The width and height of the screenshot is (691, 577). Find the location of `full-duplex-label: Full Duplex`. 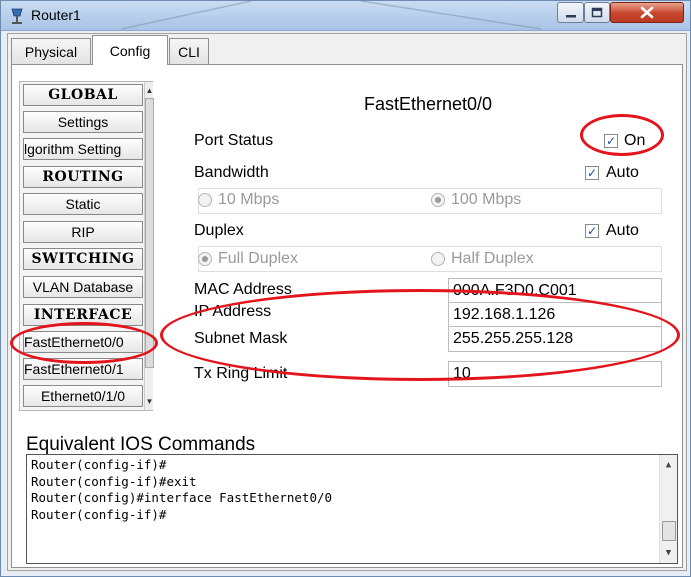

full-duplex-label: Full Duplex is located at coordinates (258, 258).